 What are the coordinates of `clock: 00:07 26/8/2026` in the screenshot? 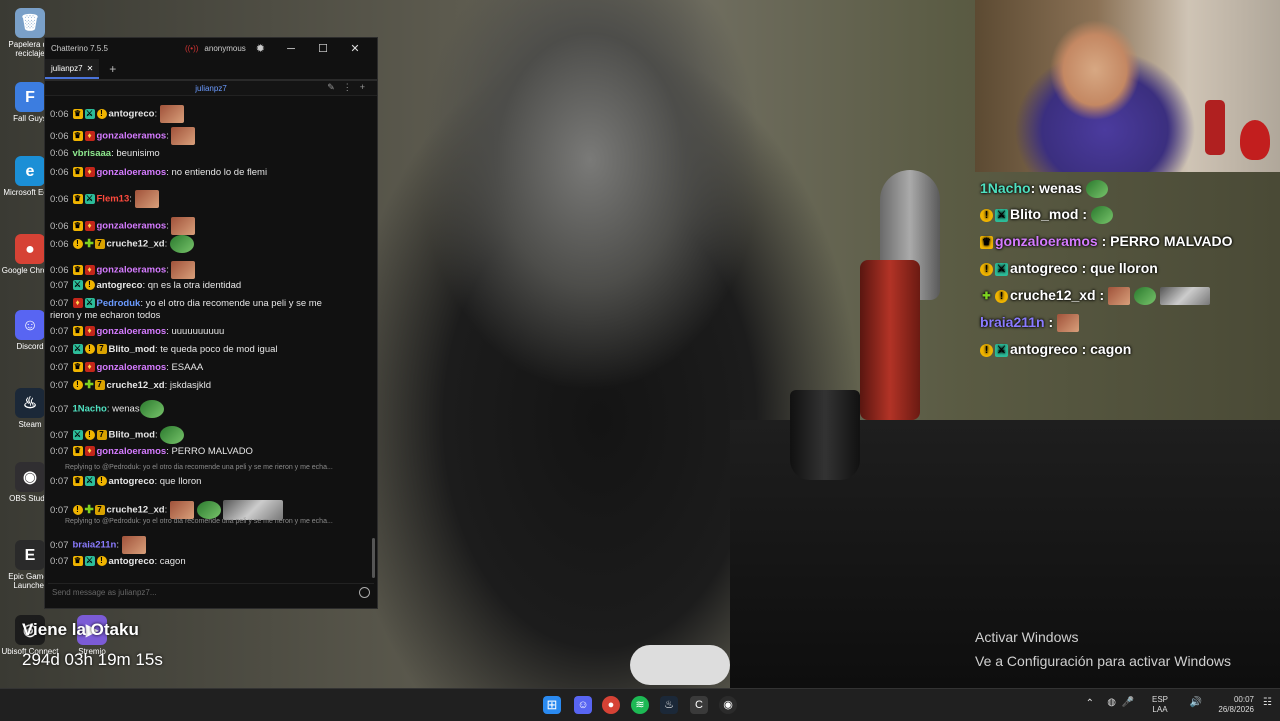 It's located at (1236, 705).